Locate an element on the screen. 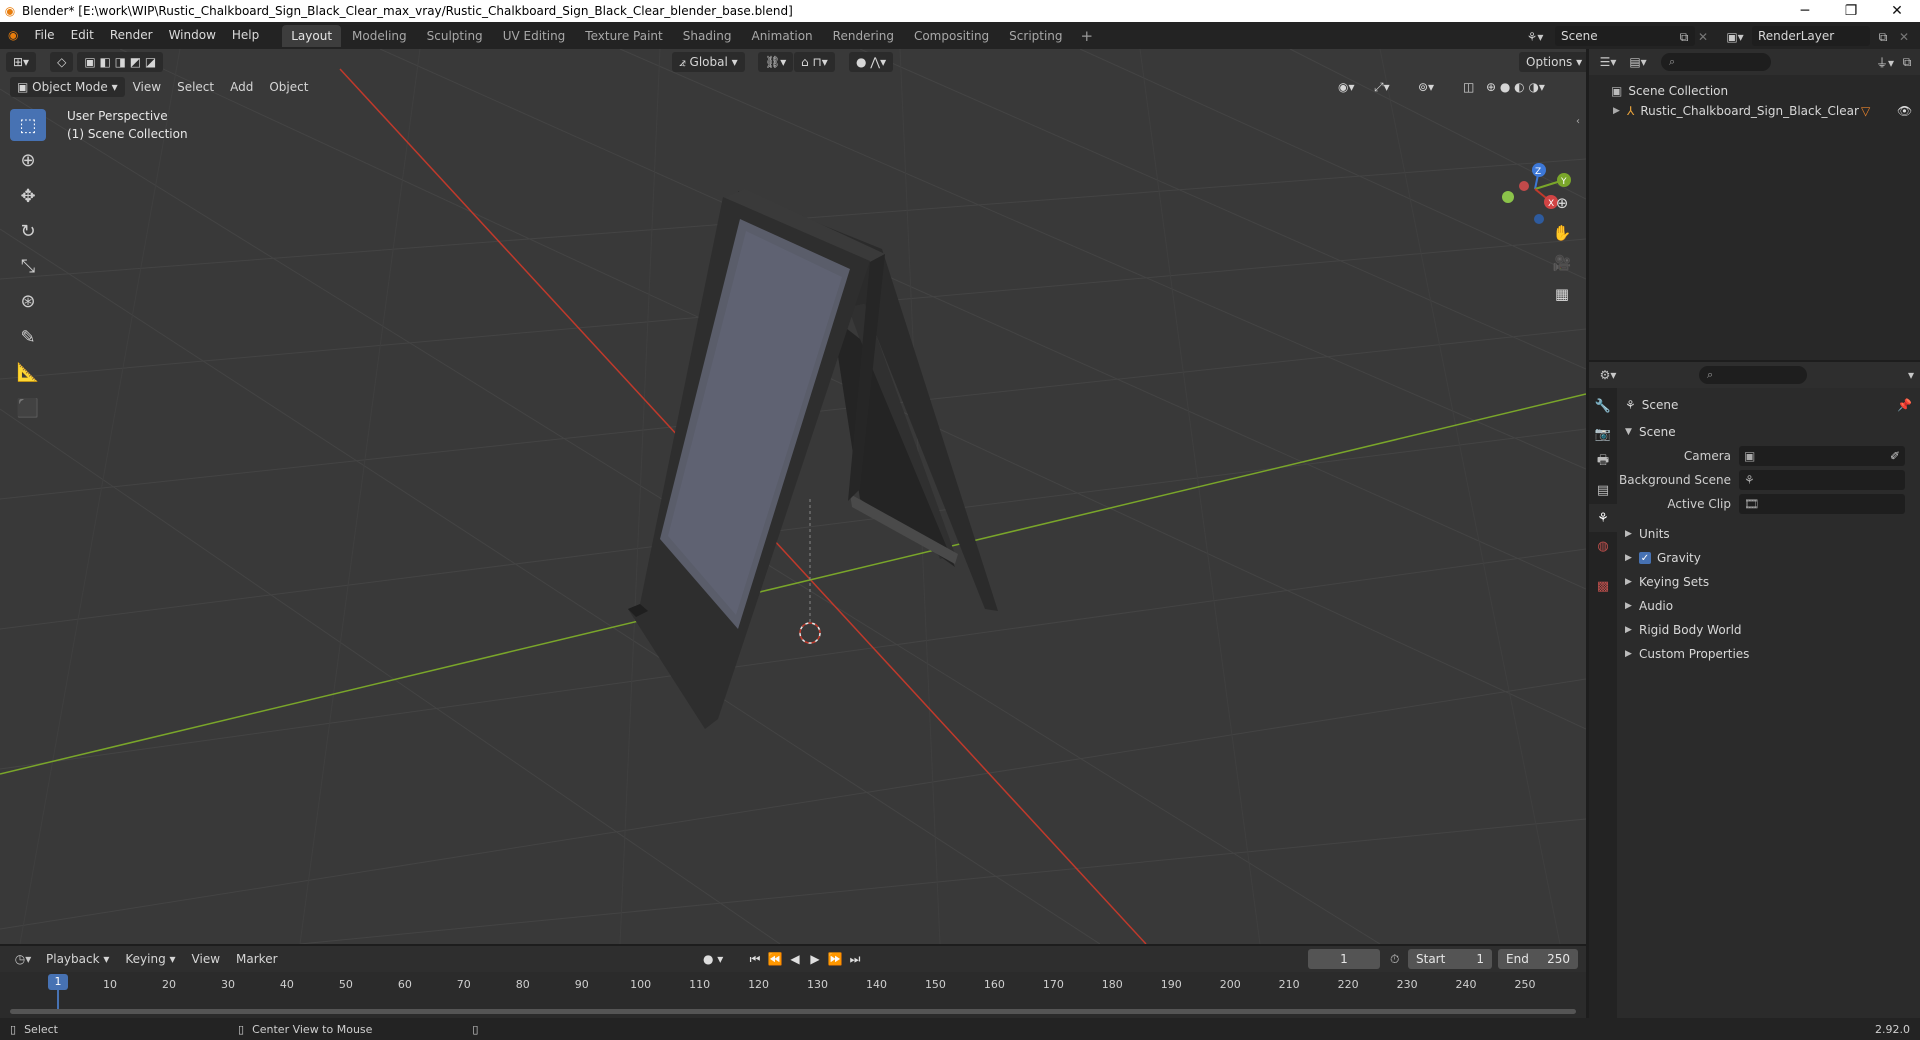 This screenshot has height=1040, width=1920. menu-help: Help is located at coordinates (245, 35).